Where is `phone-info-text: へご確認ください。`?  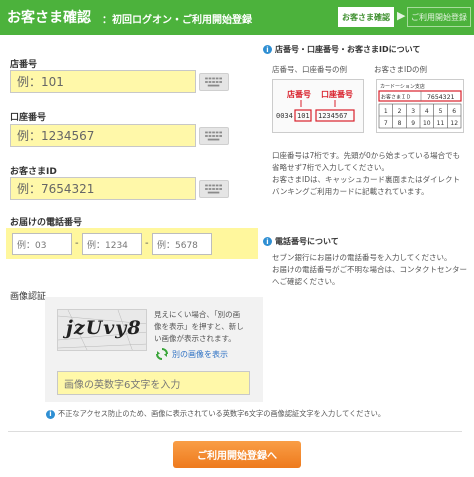
phone-info-text: へご確認ください。 is located at coordinates (306, 281).